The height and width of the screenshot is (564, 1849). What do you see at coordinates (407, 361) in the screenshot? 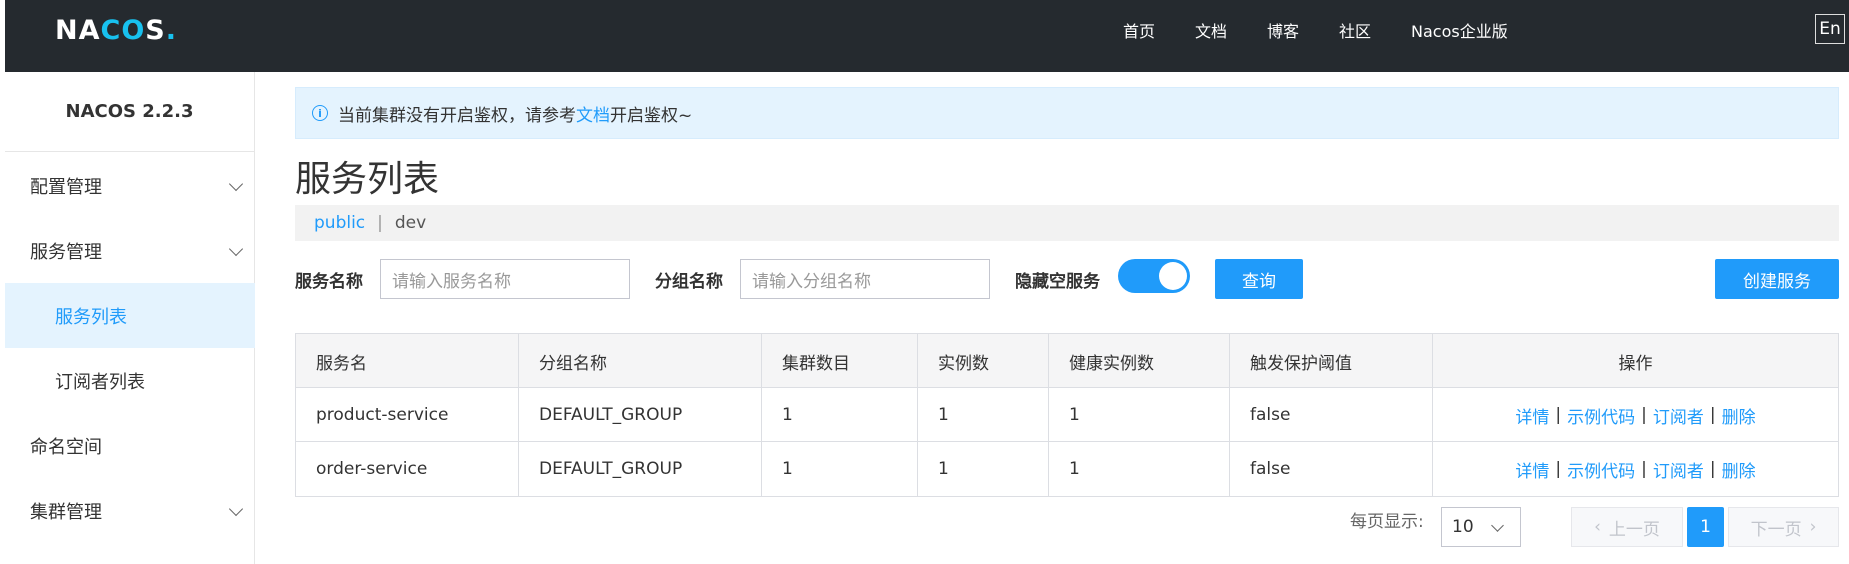
I see `column-header: 服务名` at bounding box center [407, 361].